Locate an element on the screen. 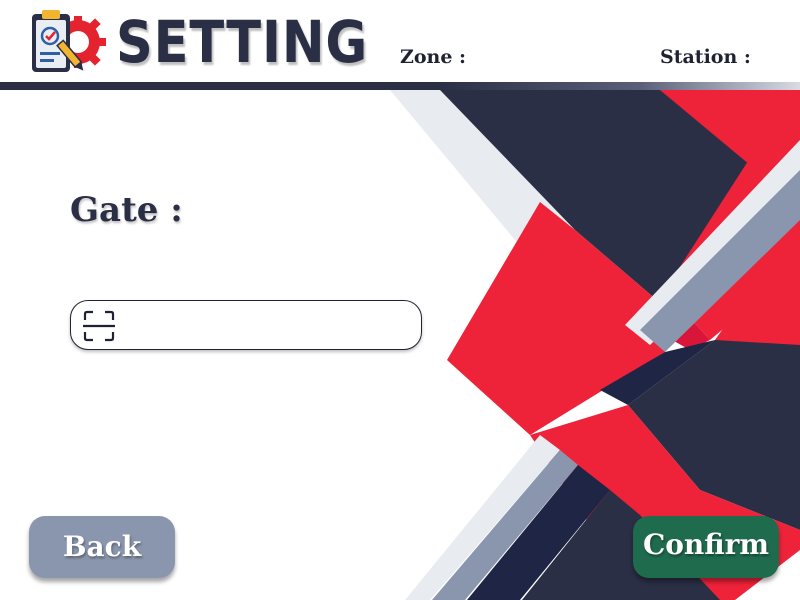 The width and height of the screenshot is (800, 600). station-label: Station : is located at coordinates (705, 57).